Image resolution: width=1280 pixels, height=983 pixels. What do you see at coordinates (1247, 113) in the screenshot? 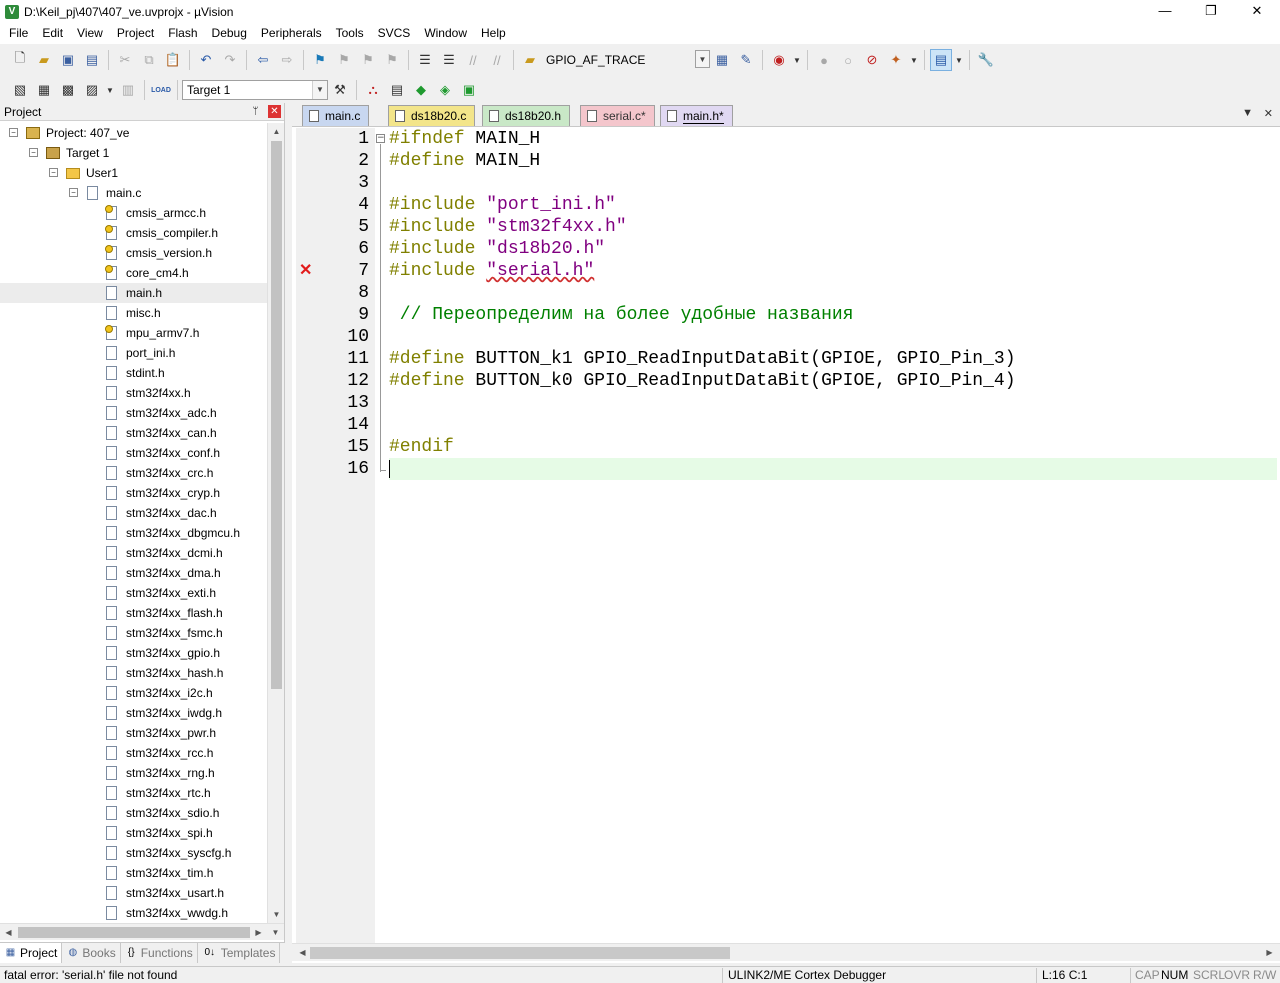
I see `tab-list-dropdown-icon: ▼` at bounding box center [1247, 113].